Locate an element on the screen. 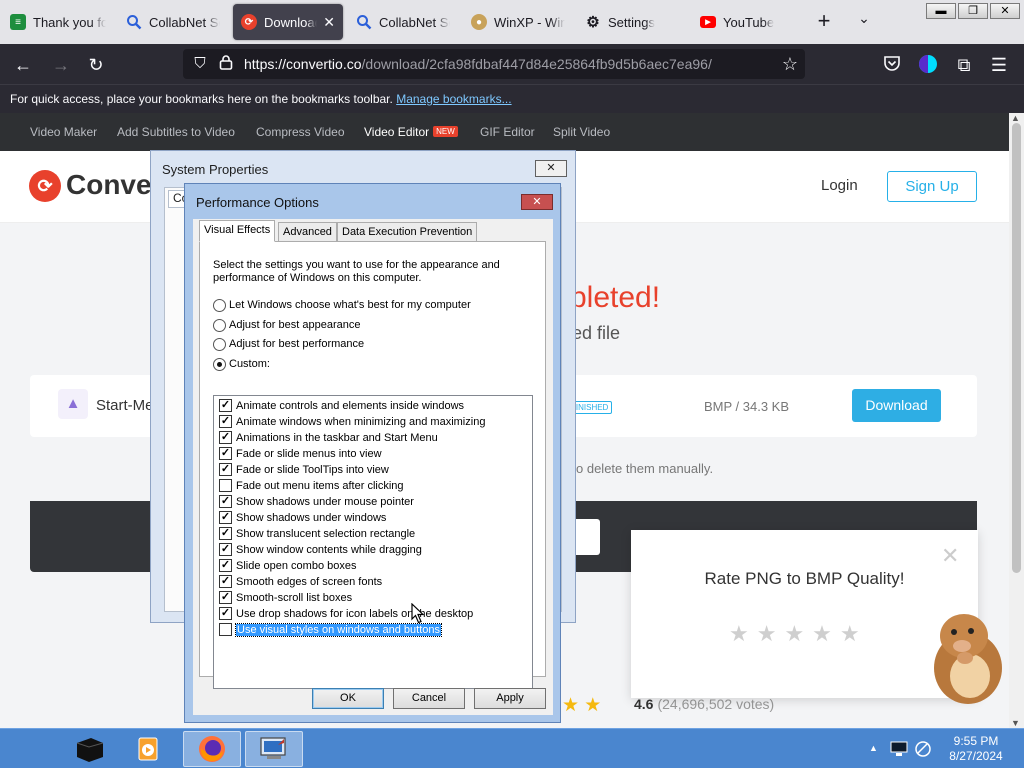 This screenshot has width=1024, height=768. network-icon is located at coordinates (923, 749).